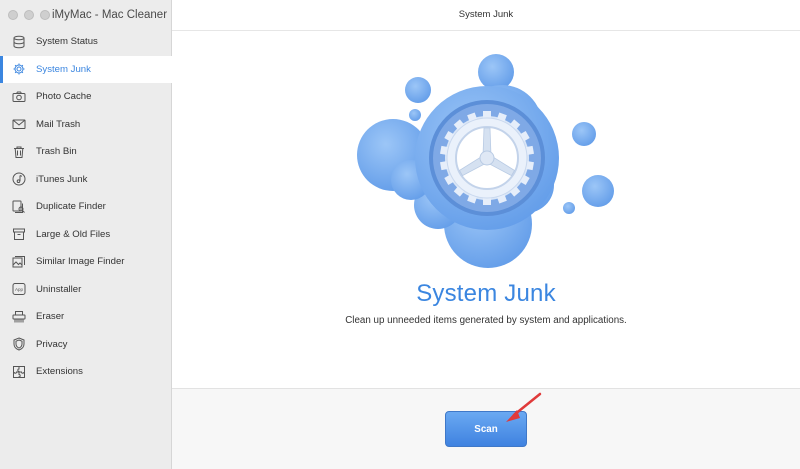 This screenshot has height=469, width=800. I want to click on sidebar-item-label: Large & Old Files, so click(73, 234).